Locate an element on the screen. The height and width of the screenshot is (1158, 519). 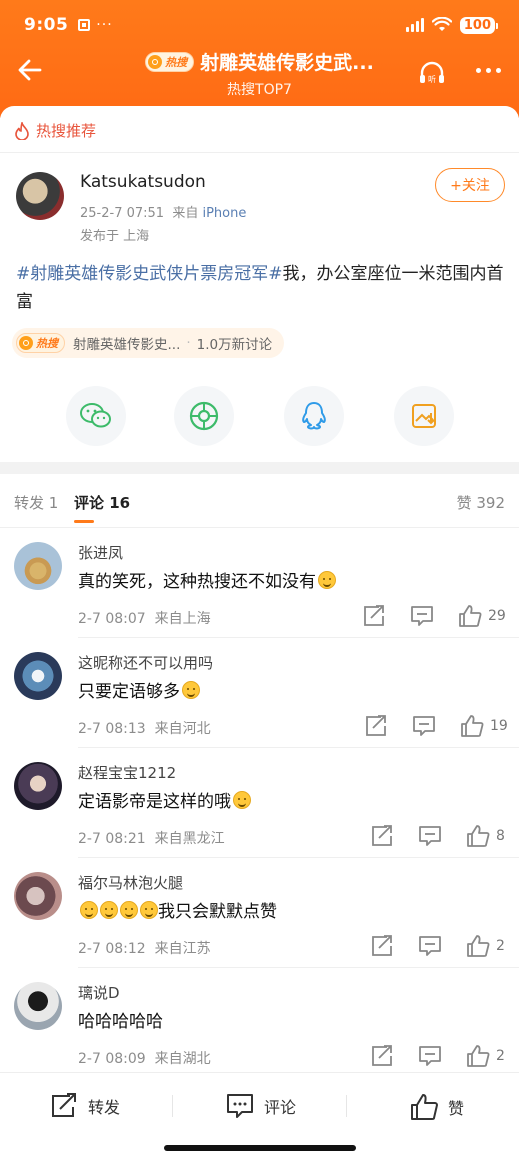
comment-icon is located at coordinates (240, 1106).